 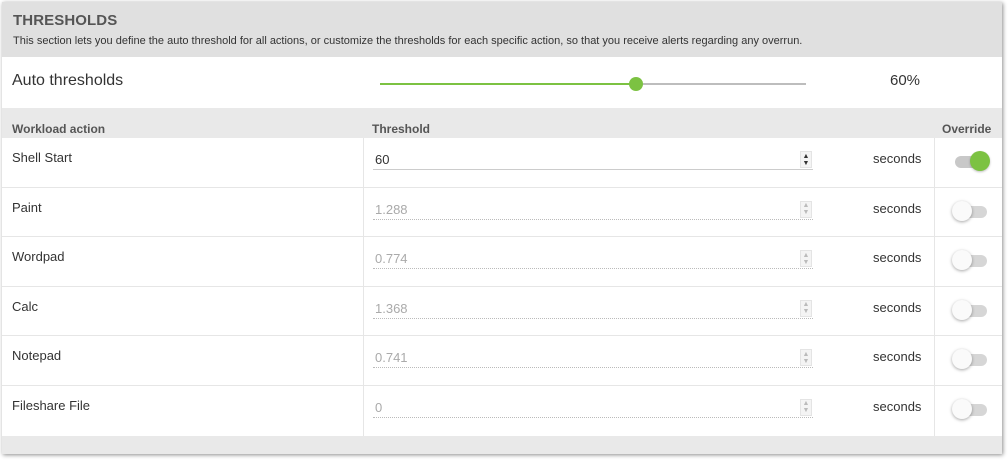 I want to click on slider-thumb, so click(x=635, y=84).